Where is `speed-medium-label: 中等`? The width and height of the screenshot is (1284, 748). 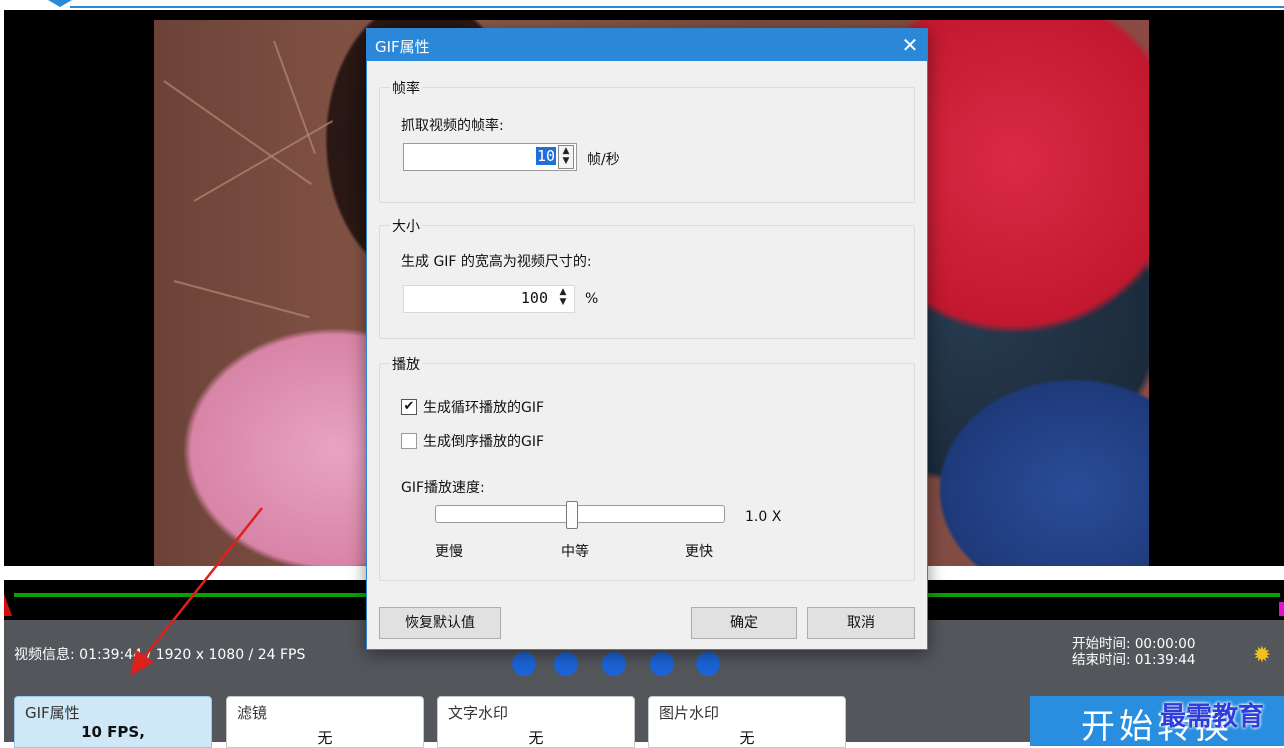
speed-medium-label: 中等 is located at coordinates (575, 552).